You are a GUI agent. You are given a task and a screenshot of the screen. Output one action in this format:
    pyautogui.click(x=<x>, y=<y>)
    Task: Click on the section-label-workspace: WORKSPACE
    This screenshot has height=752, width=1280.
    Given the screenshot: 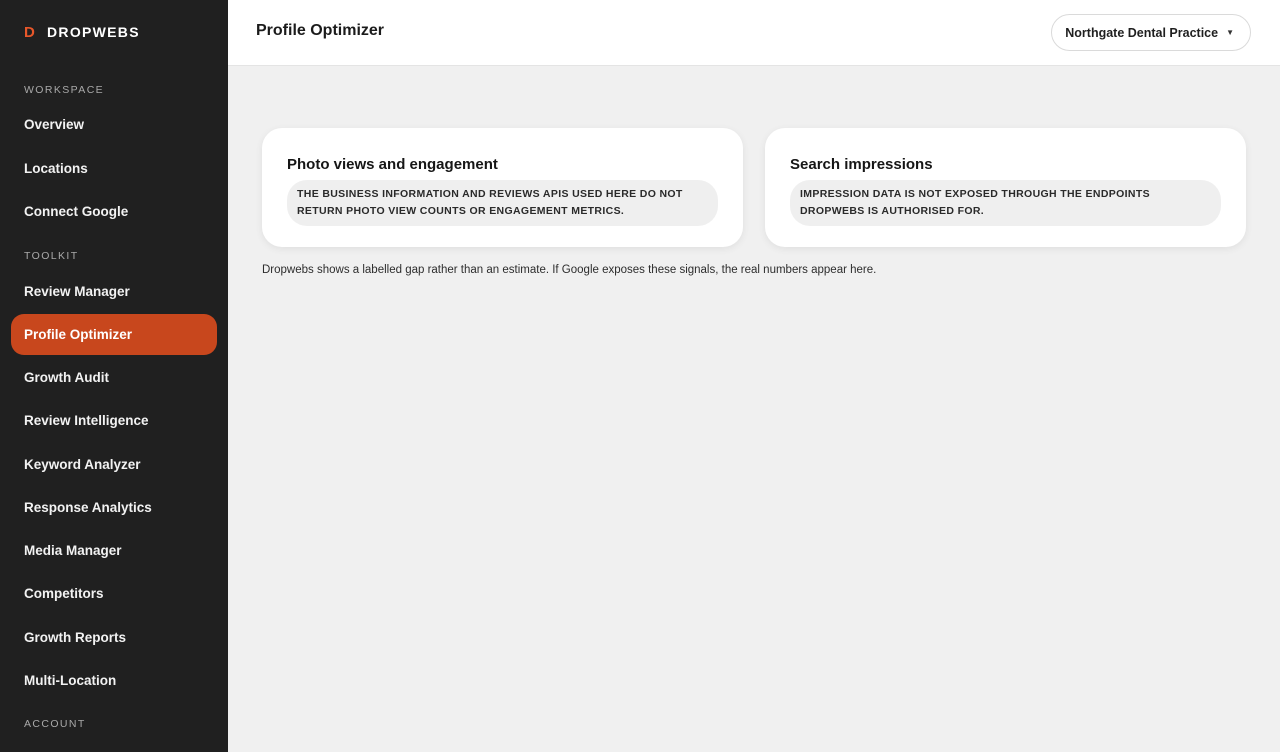 What is the action you would take?
    pyautogui.click(x=64, y=90)
    